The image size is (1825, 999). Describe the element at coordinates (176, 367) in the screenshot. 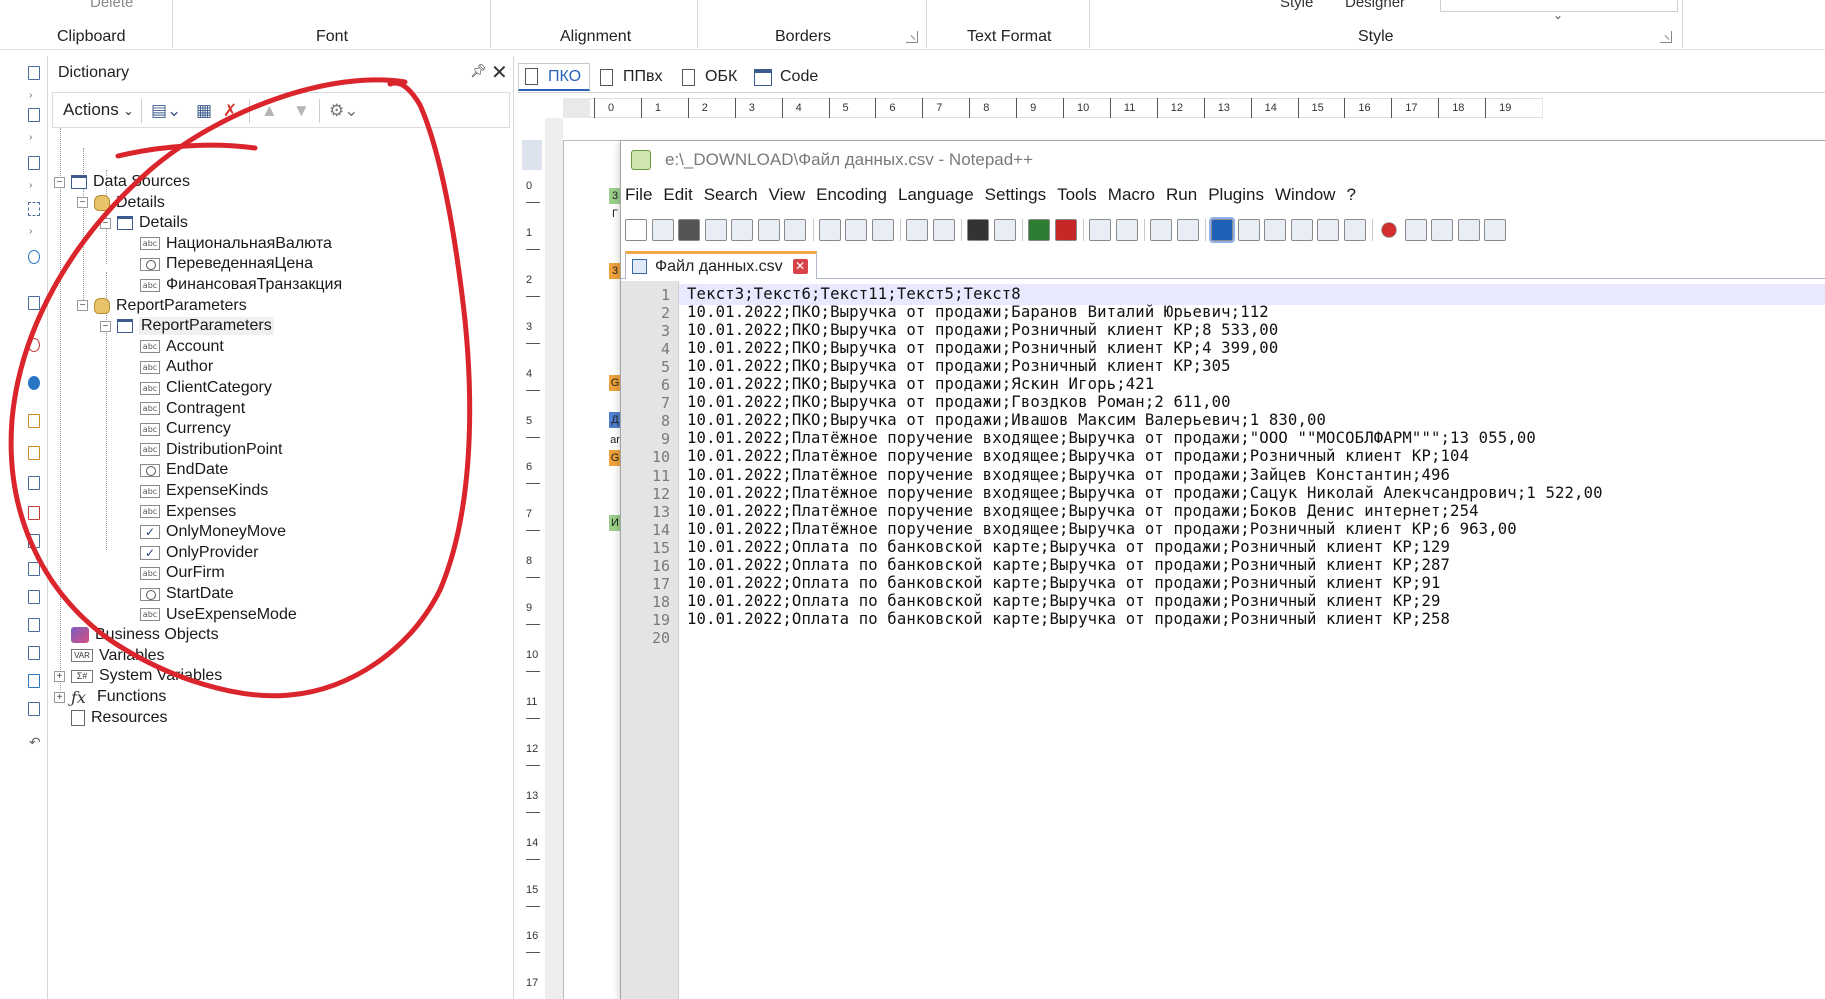

I see `tree-node: abc Author` at that location.